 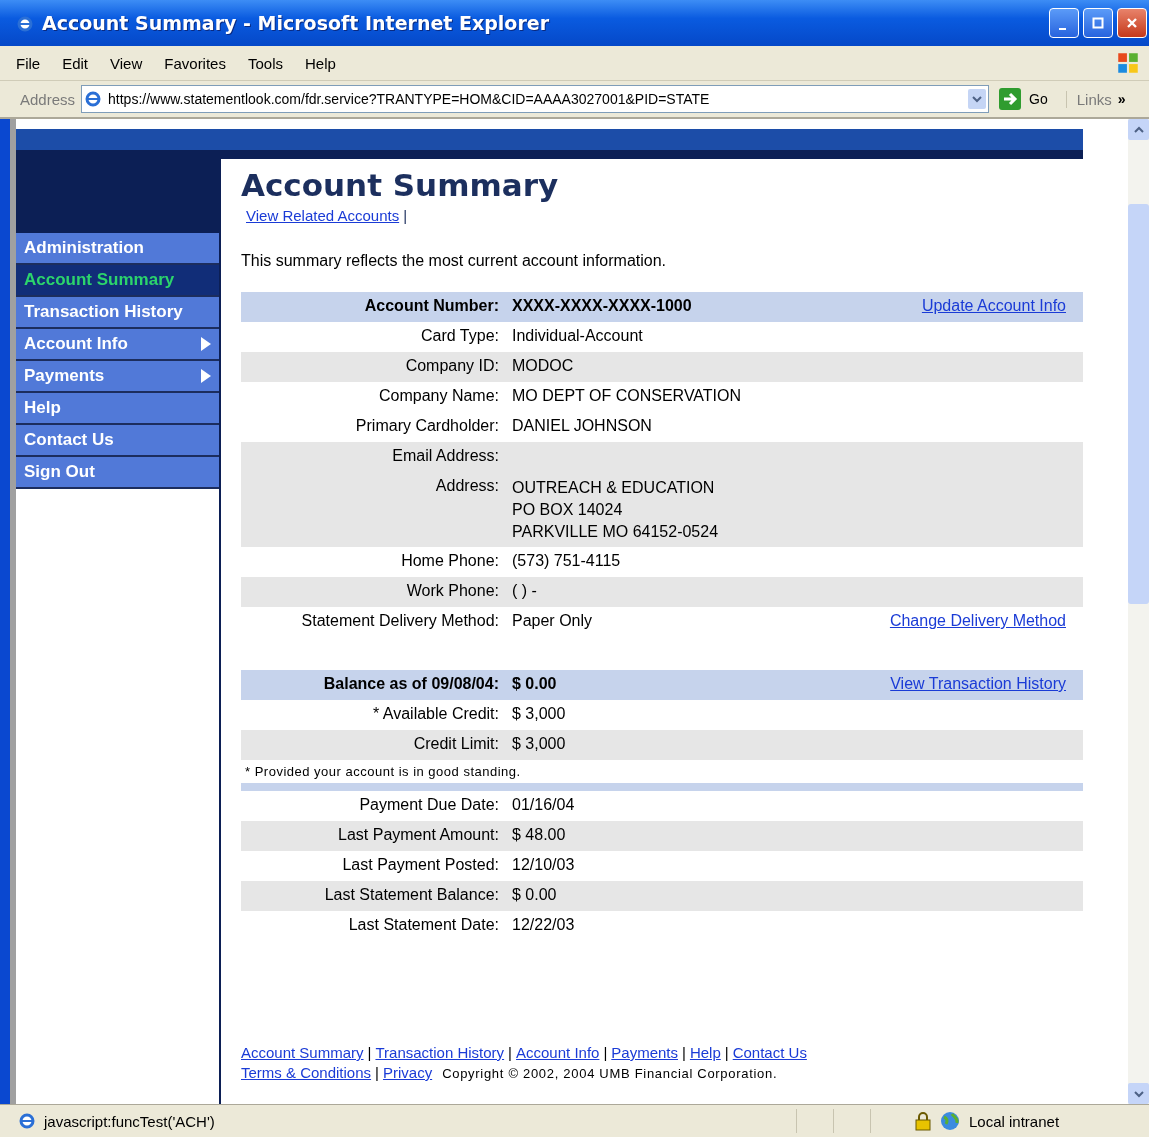 I want to click on close-button, so click(x=1132, y=23).